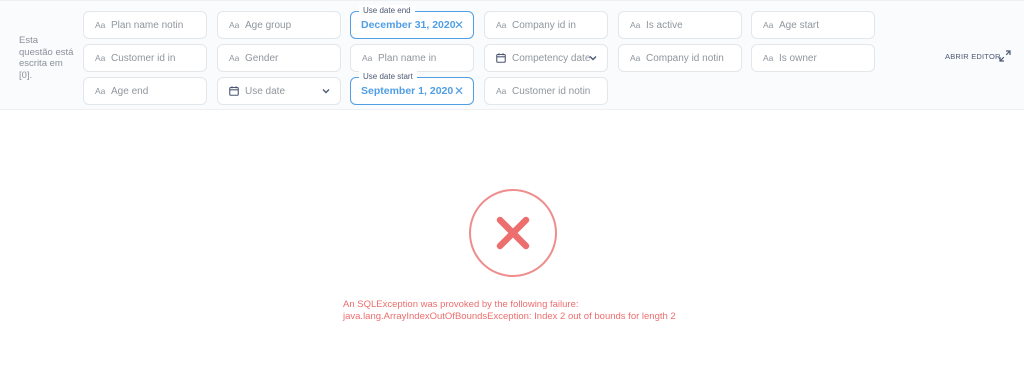  What do you see at coordinates (408, 25) in the screenshot?
I see `filter-value: December 31, 2020` at bounding box center [408, 25].